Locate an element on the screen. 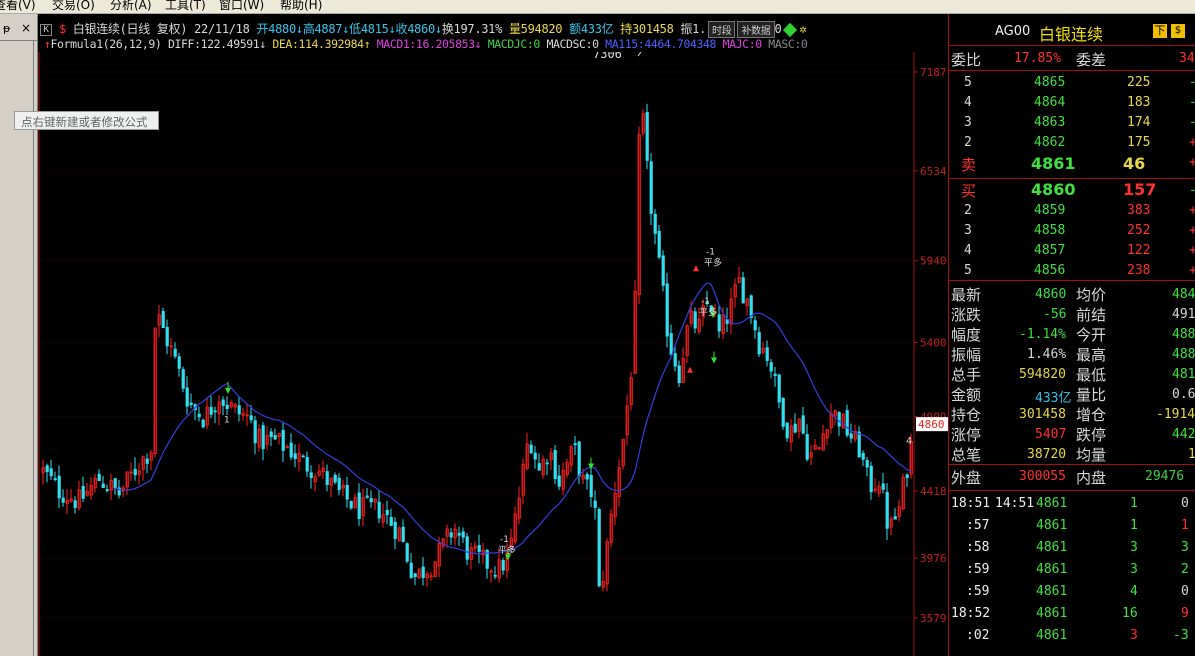  masc-value: MASC:0 is located at coordinates (788, 44).